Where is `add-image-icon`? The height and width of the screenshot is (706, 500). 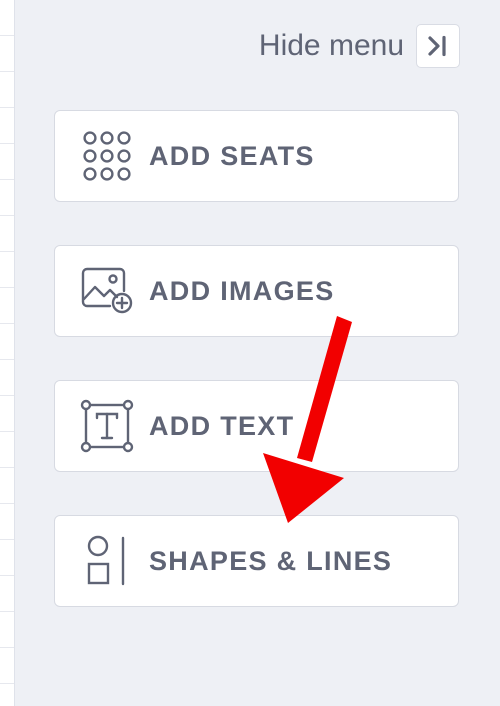 add-image-icon is located at coordinates (107, 291).